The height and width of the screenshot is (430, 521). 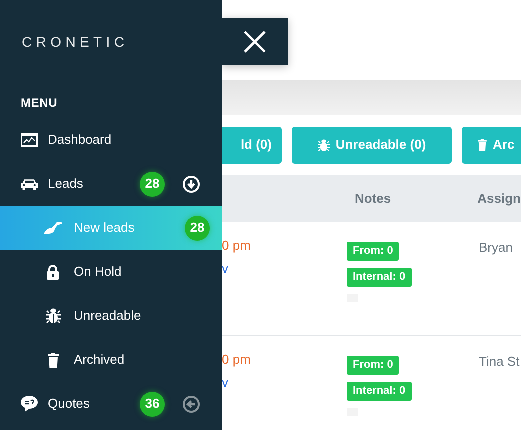 What do you see at coordinates (499, 198) in the screenshot?
I see `column-header: Assign` at bounding box center [499, 198].